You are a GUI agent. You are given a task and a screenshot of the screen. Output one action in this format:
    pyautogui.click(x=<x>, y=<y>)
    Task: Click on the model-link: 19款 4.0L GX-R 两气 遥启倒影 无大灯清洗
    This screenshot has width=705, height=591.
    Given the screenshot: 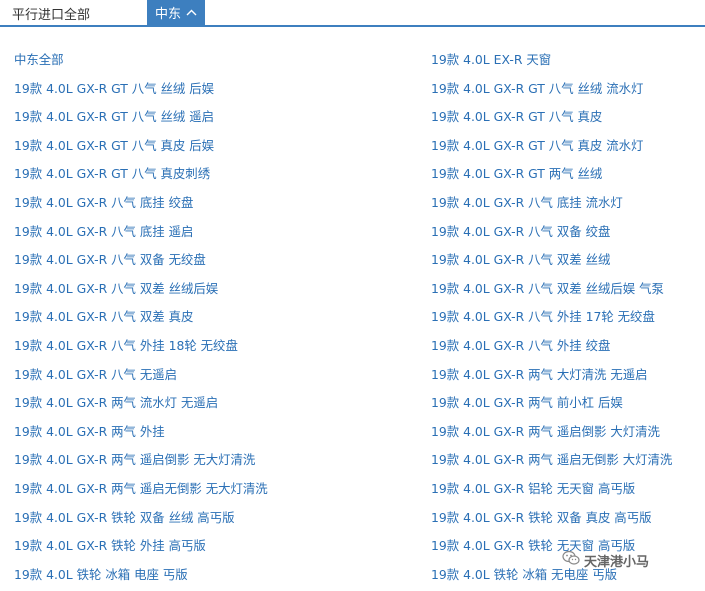 What is the action you would take?
    pyautogui.click(x=222, y=460)
    